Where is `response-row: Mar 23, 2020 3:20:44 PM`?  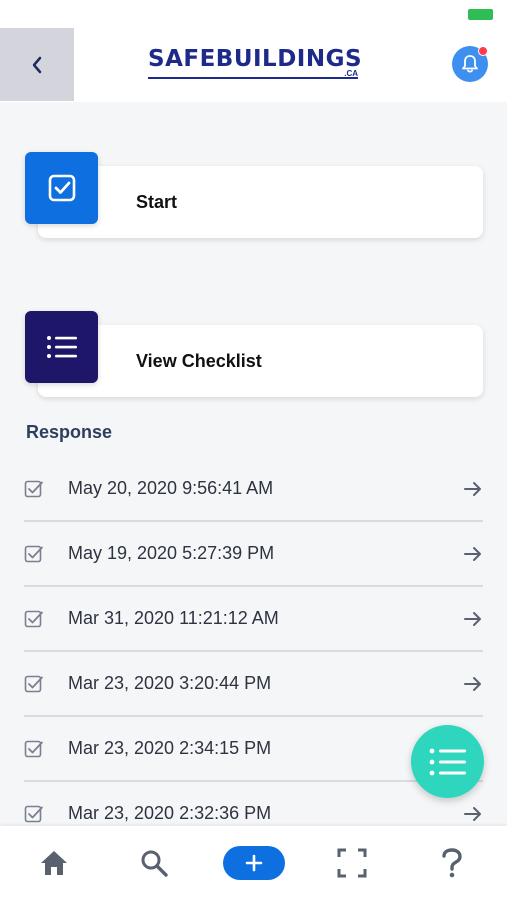 response-row: Mar 23, 2020 3:20:44 PM is located at coordinates (253, 684).